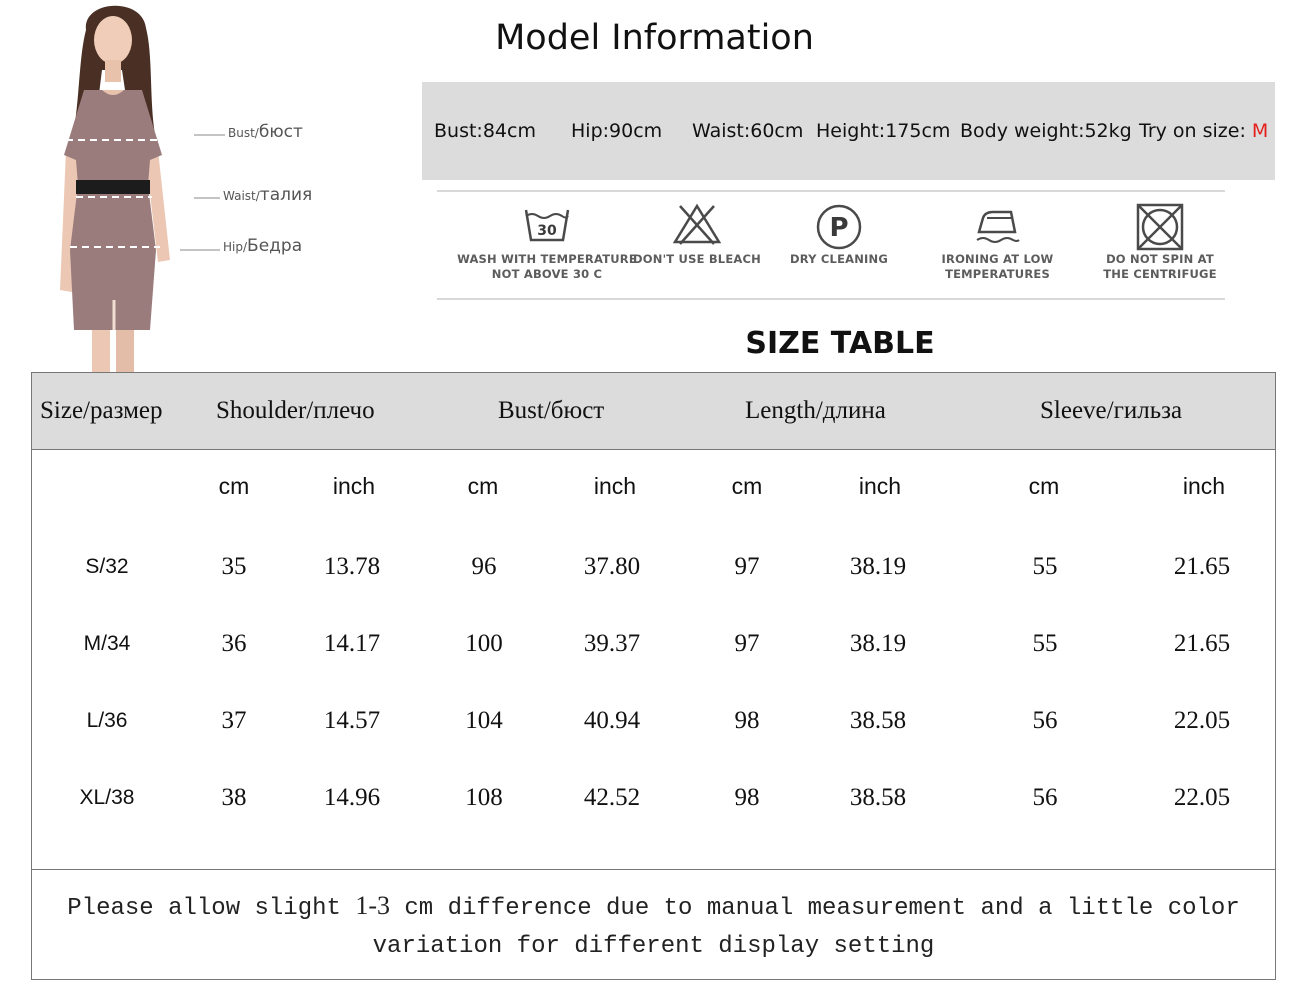 The height and width of the screenshot is (1003, 1311). Describe the element at coordinates (612, 643) in the screenshot. I see `value-cell: 39.37` at that location.